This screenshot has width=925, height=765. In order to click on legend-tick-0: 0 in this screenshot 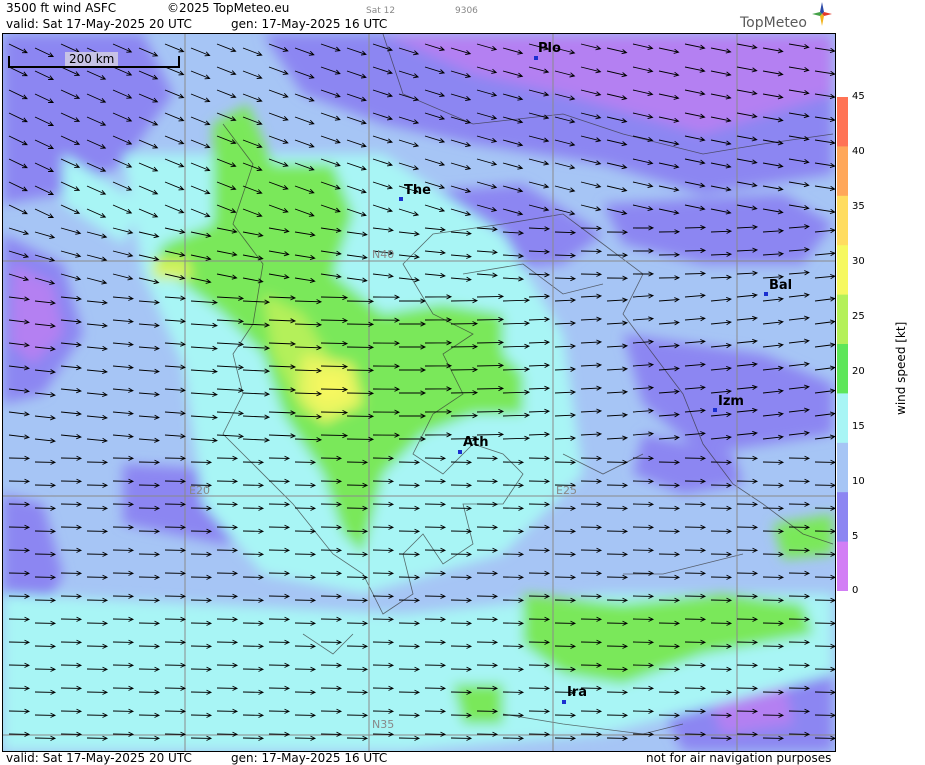, I will do `click(855, 590)`.